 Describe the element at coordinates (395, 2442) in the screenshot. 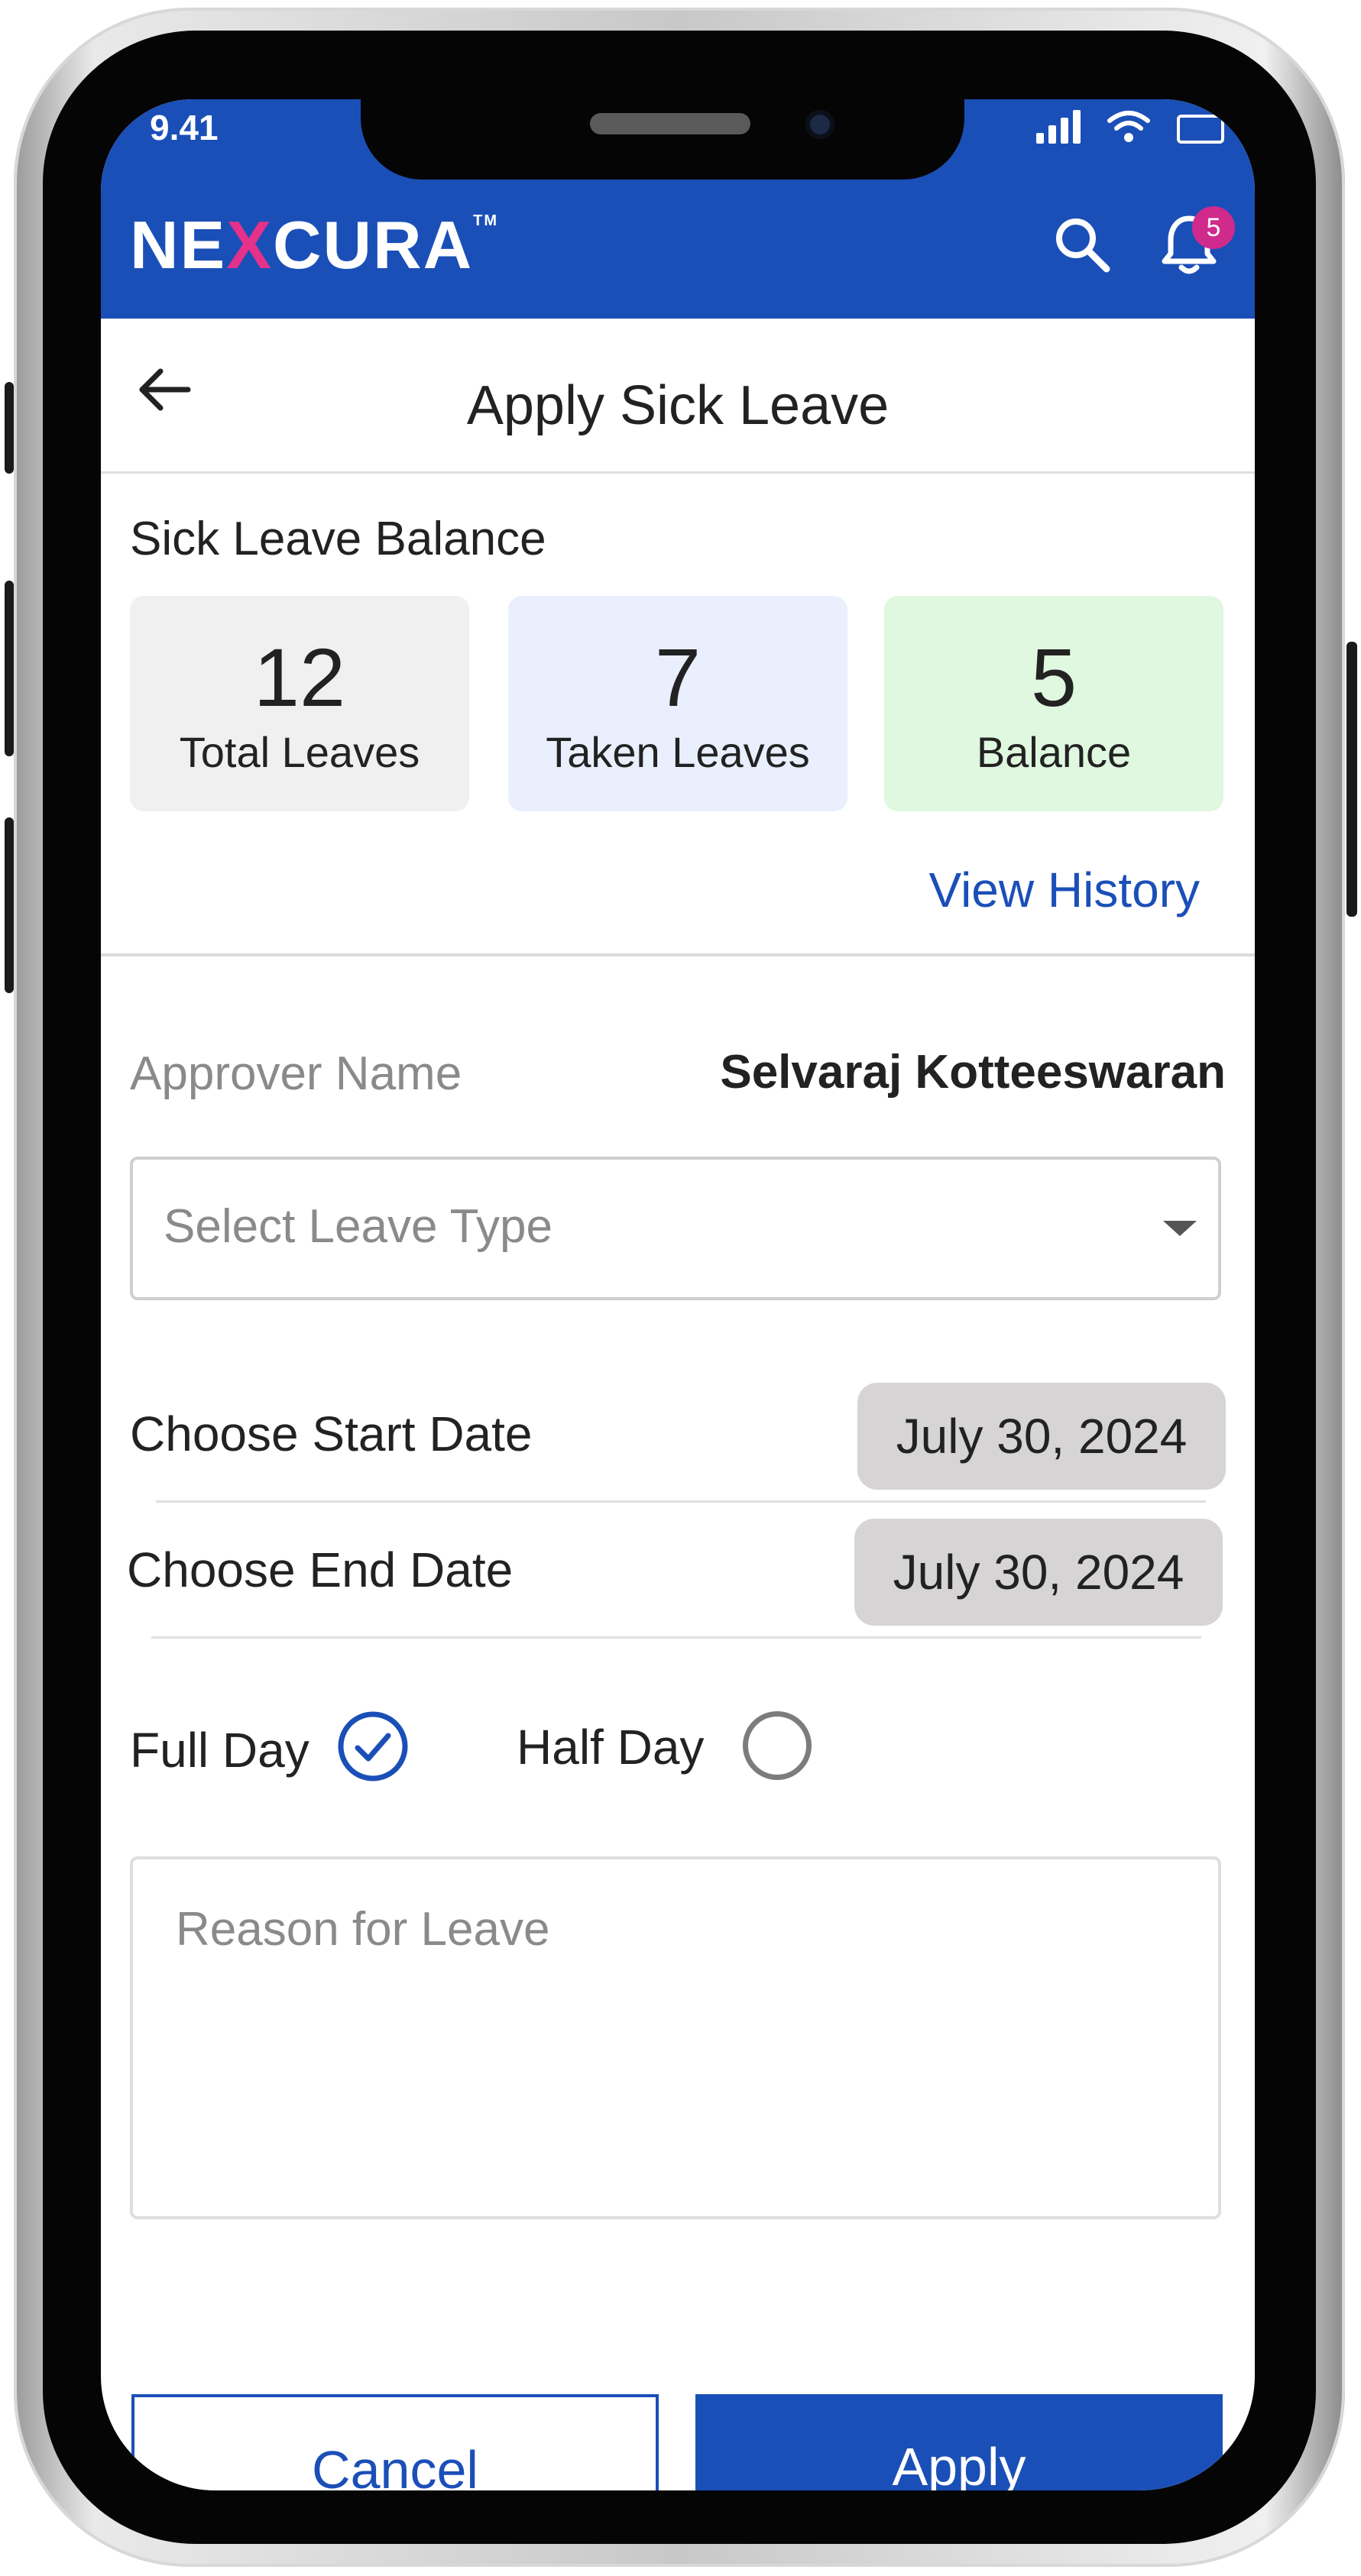

I see `cancel-button: Cancel` at that location.